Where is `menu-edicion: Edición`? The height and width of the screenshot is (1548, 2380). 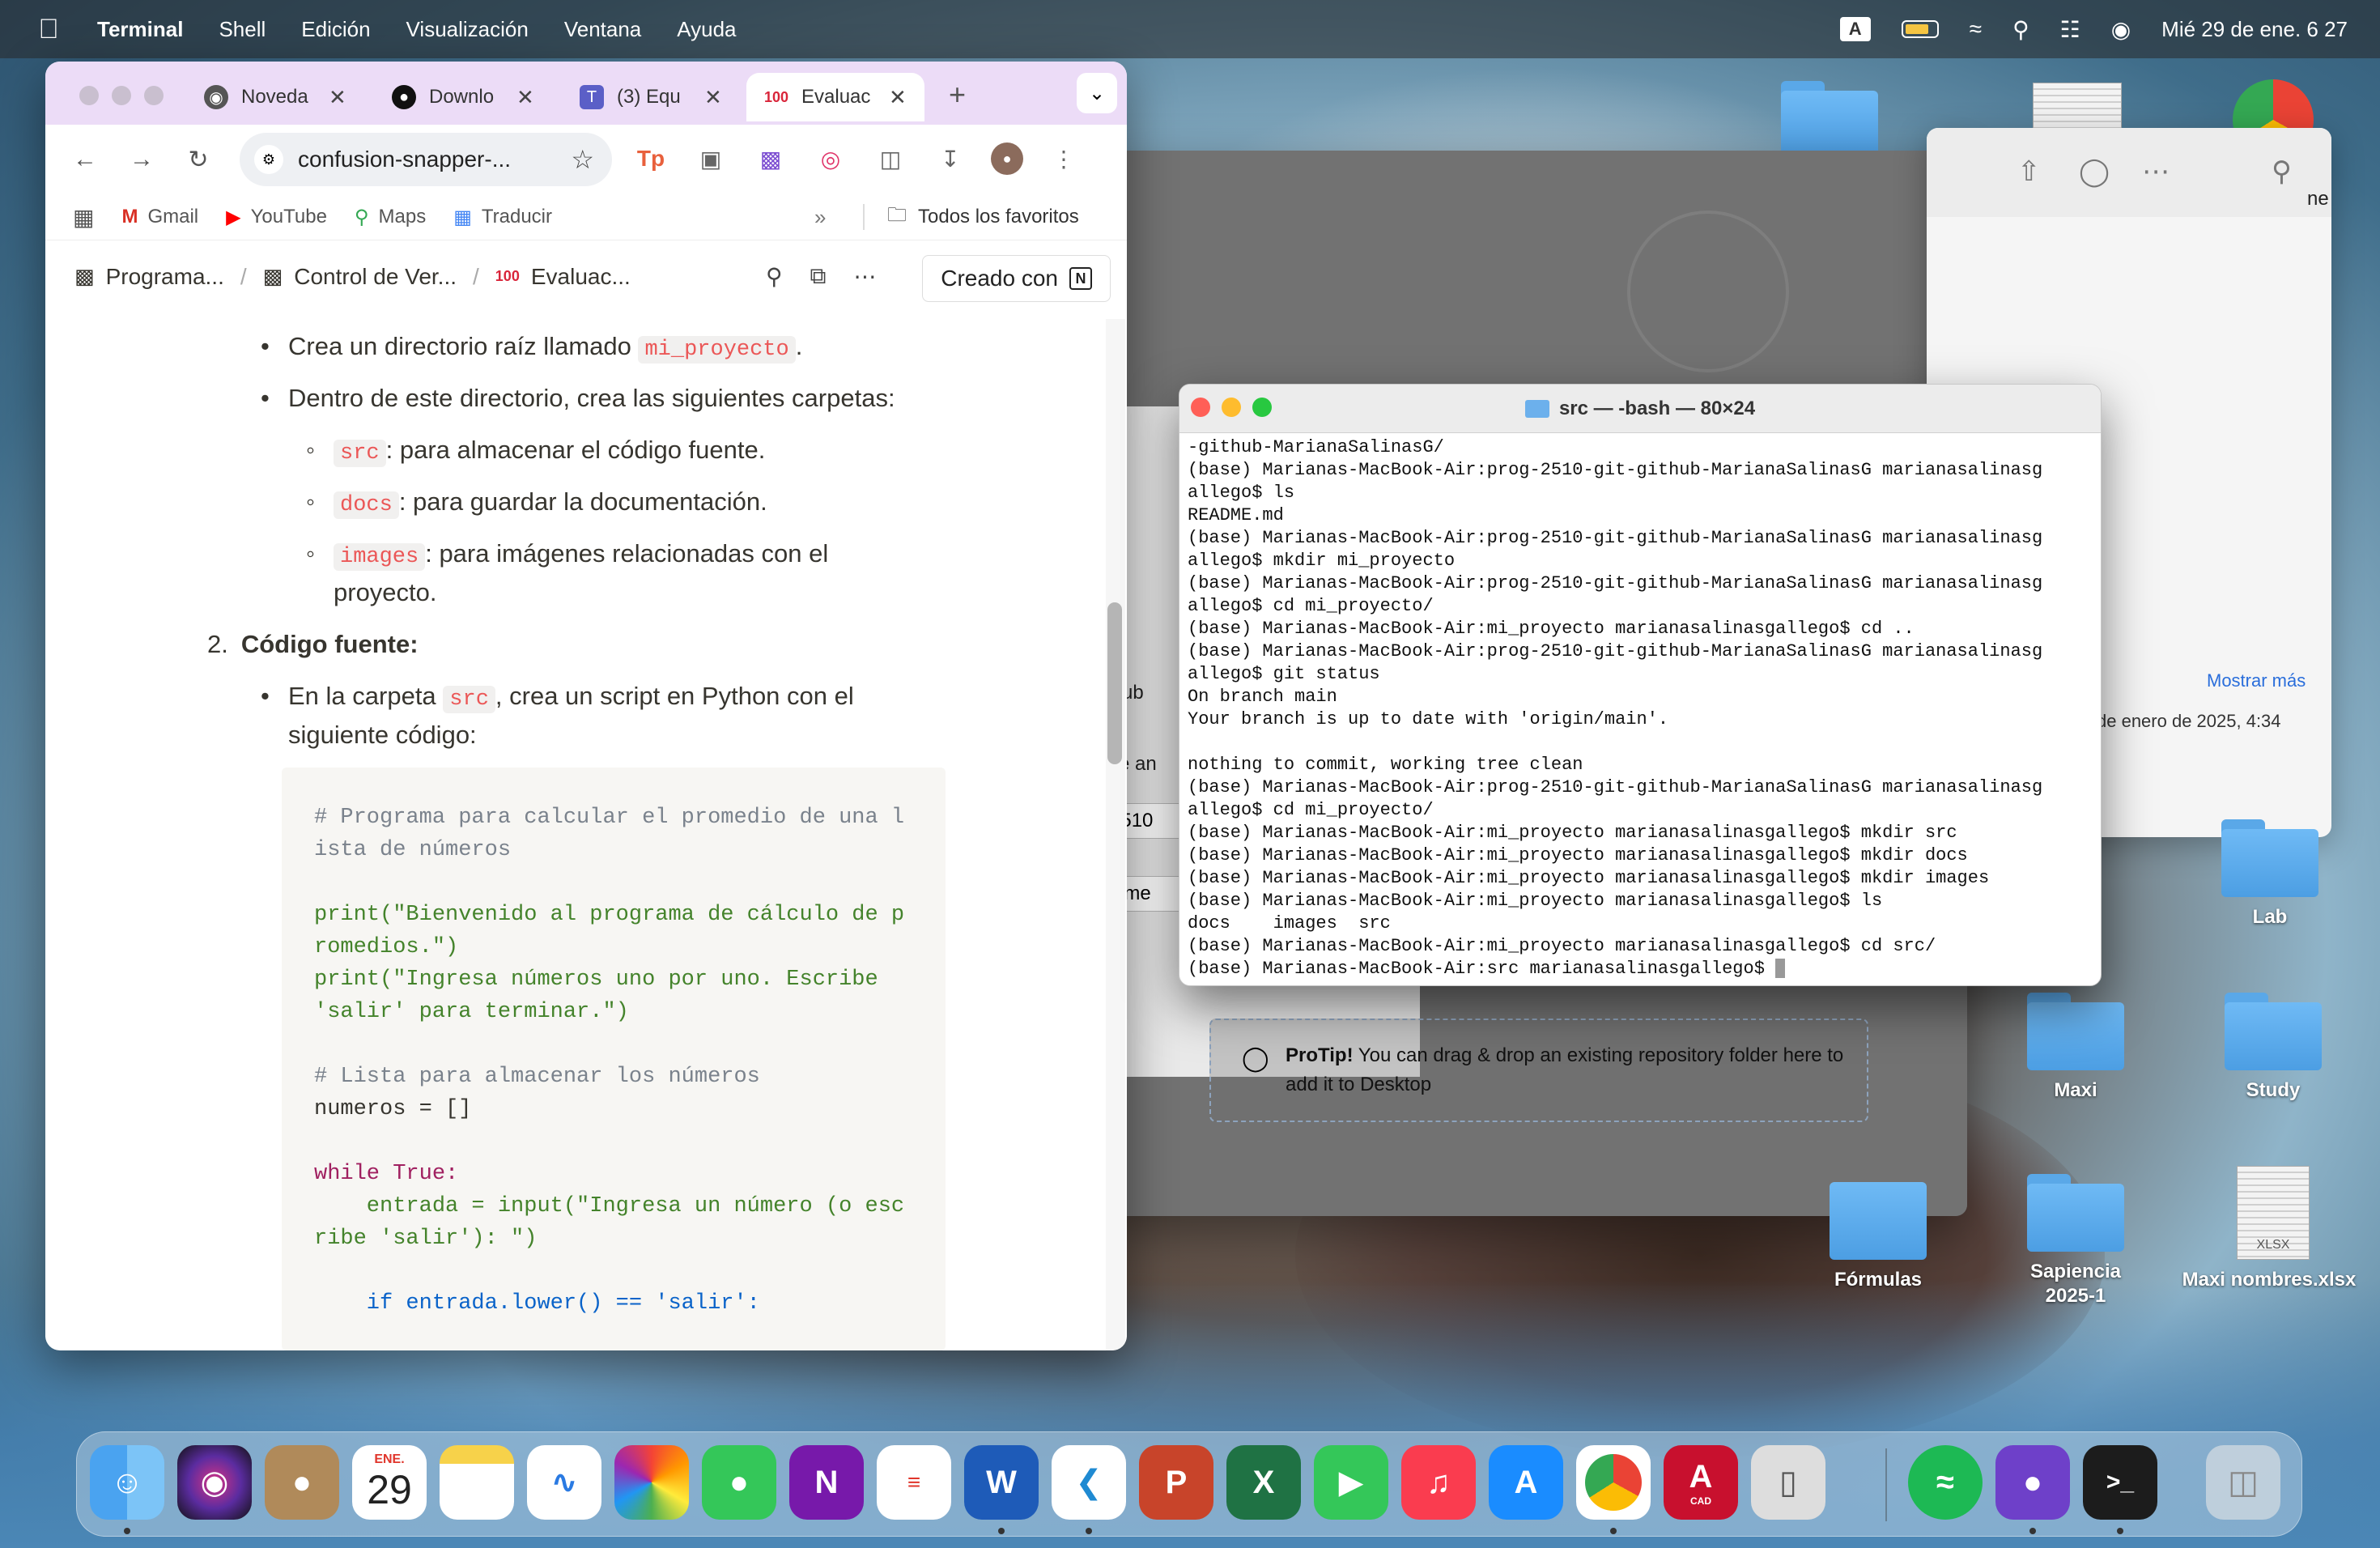
menu-edicion: Edición is located at coordinates (335, 29).